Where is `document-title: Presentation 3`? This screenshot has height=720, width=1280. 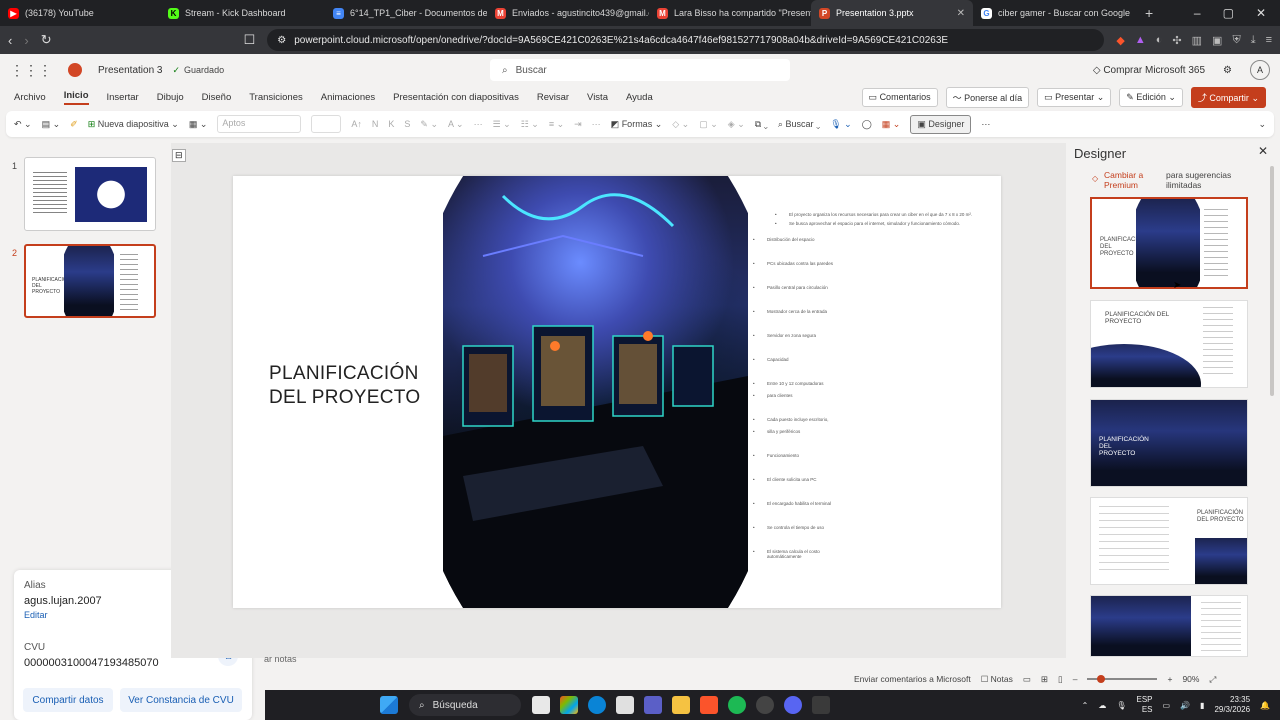 document-title: Presentation 3 is located at coordinates (130, 70).